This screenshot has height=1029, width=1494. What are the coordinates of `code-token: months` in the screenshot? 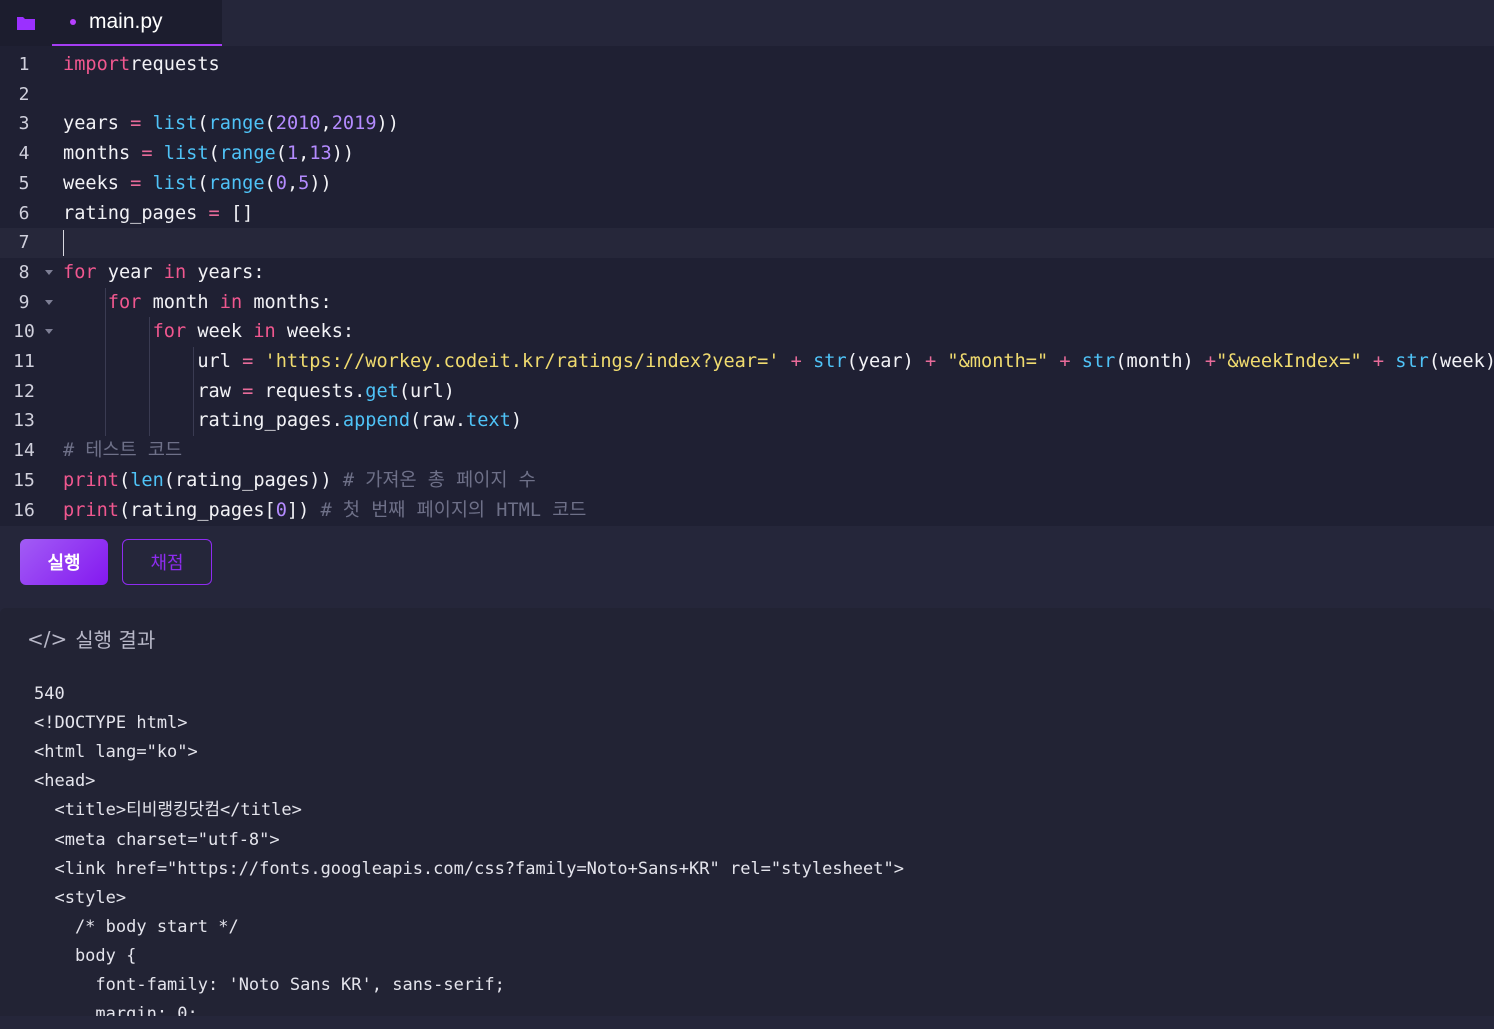 It's located at (97, 154).